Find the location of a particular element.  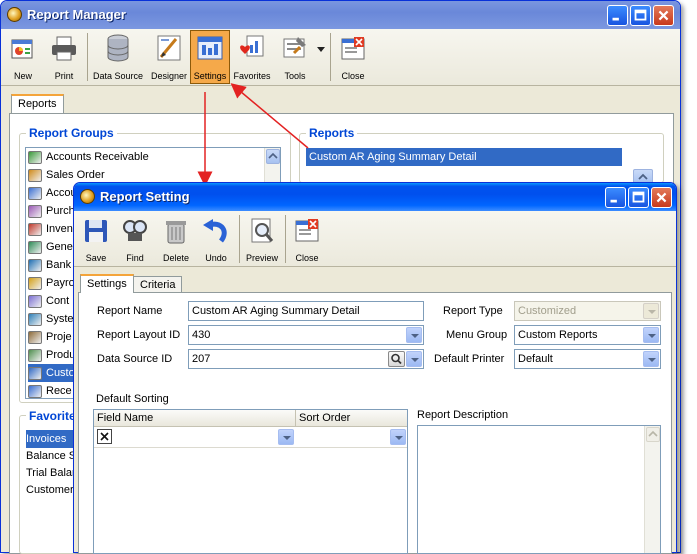

layout-id-label: Report Layout ID is located at coordinates (139, 335).